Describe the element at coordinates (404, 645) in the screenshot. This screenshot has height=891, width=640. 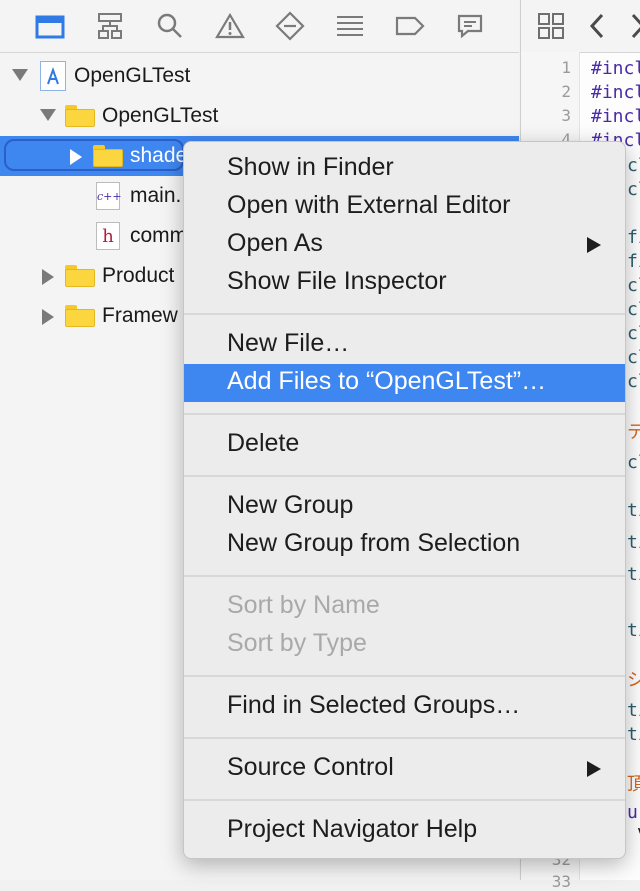
I see `menu-item-sort-by-type: Sort by Type` at that location.